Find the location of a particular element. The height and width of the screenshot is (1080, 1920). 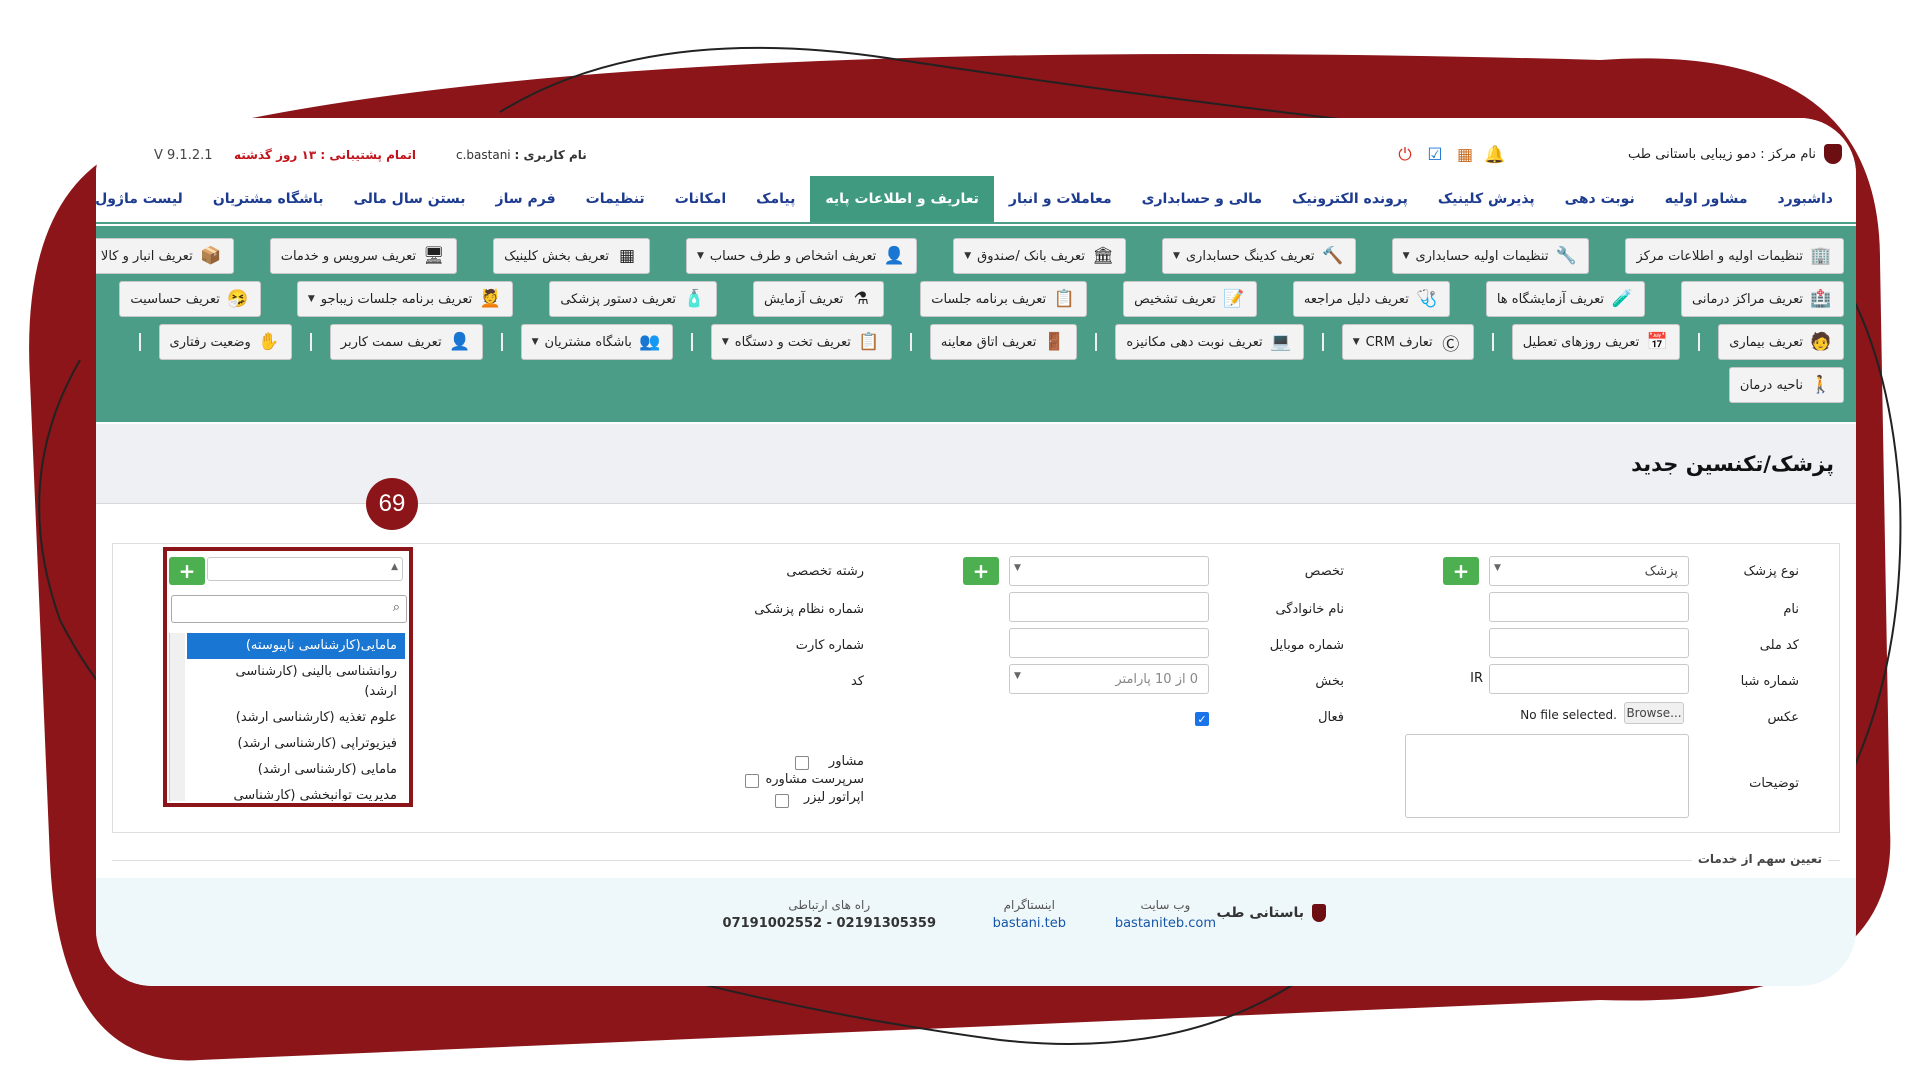

website-link: bastaniteb.com is located at coordinates (1165, 923).